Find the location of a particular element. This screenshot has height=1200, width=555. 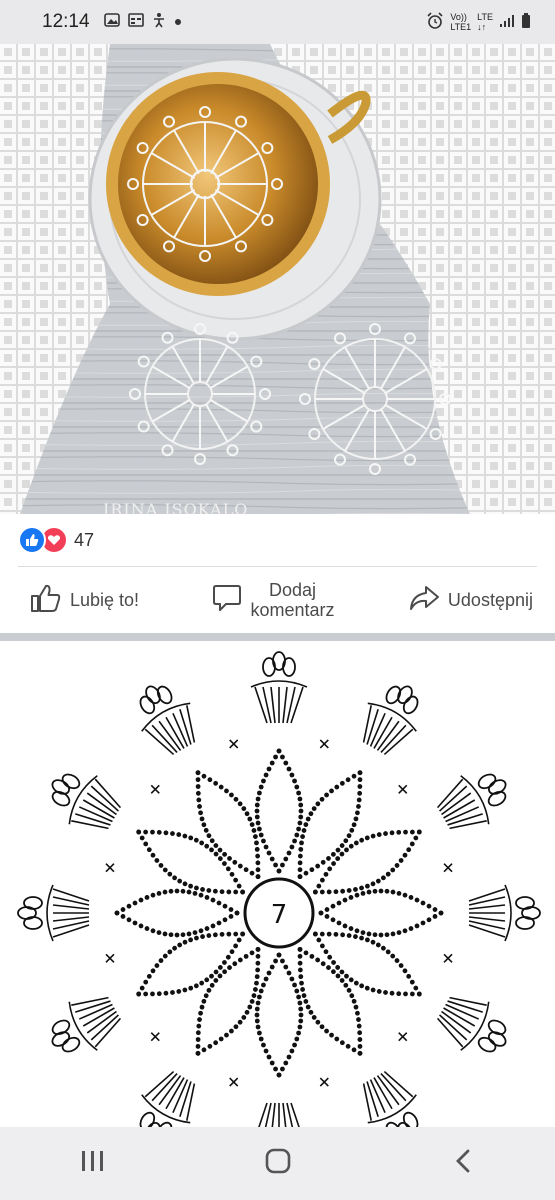

share-label: Udostępnij is located at coordinates (490, 599).